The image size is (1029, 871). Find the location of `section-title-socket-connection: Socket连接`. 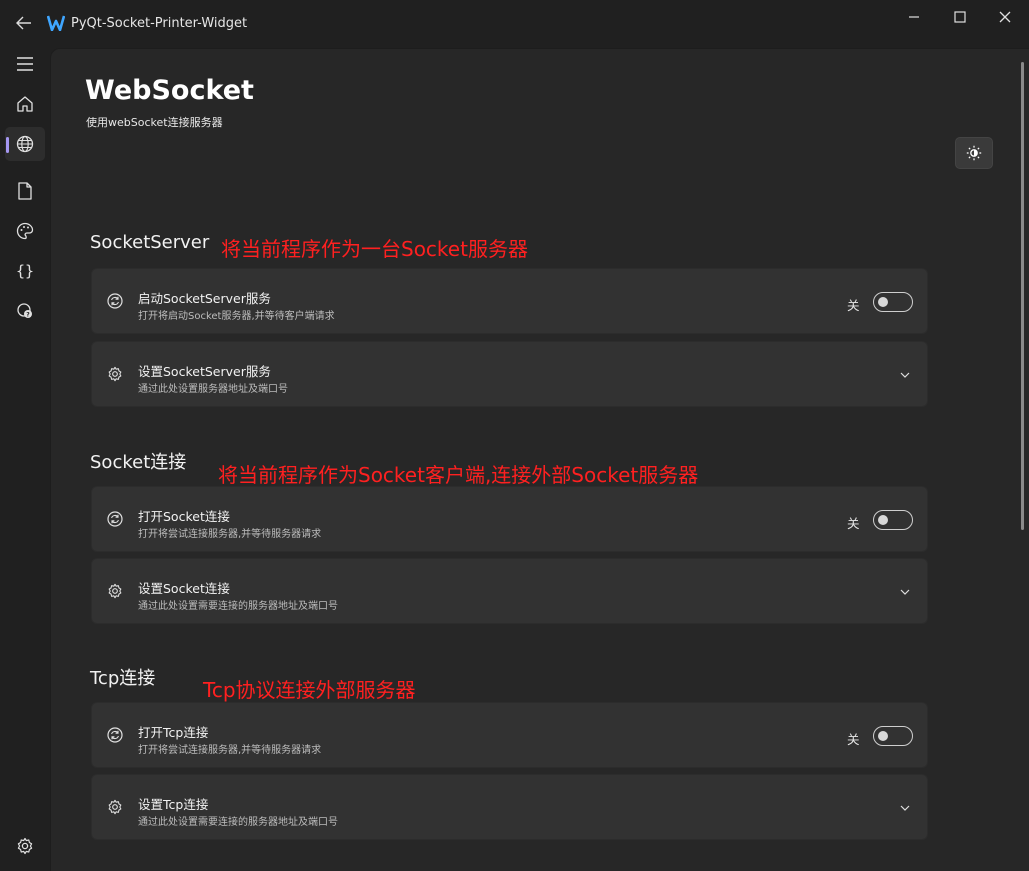

section-title-socket-connection: Socket连接 is located at coordinates (138, 462).